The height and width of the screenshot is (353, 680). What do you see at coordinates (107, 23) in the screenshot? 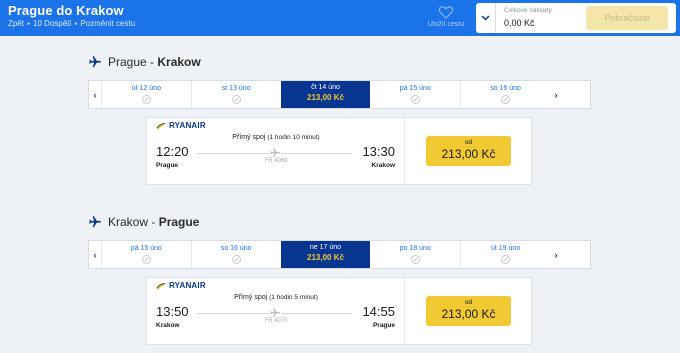
I see `change-trip-link: Pozměnit cestu` at bounding box center [107, 23].